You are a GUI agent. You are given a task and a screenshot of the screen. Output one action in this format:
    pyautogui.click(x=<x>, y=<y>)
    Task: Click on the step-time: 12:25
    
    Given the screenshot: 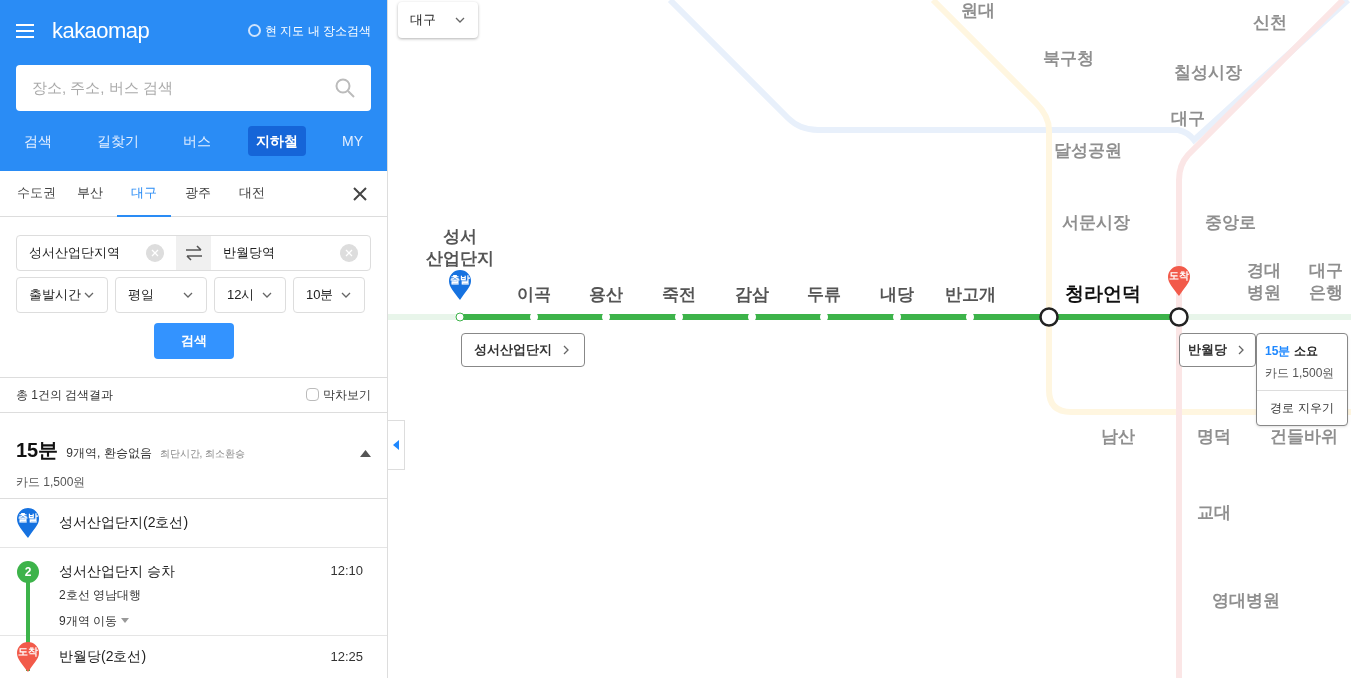 What is the action you would take?
    pyautogui.click(x=346, y=657)
    